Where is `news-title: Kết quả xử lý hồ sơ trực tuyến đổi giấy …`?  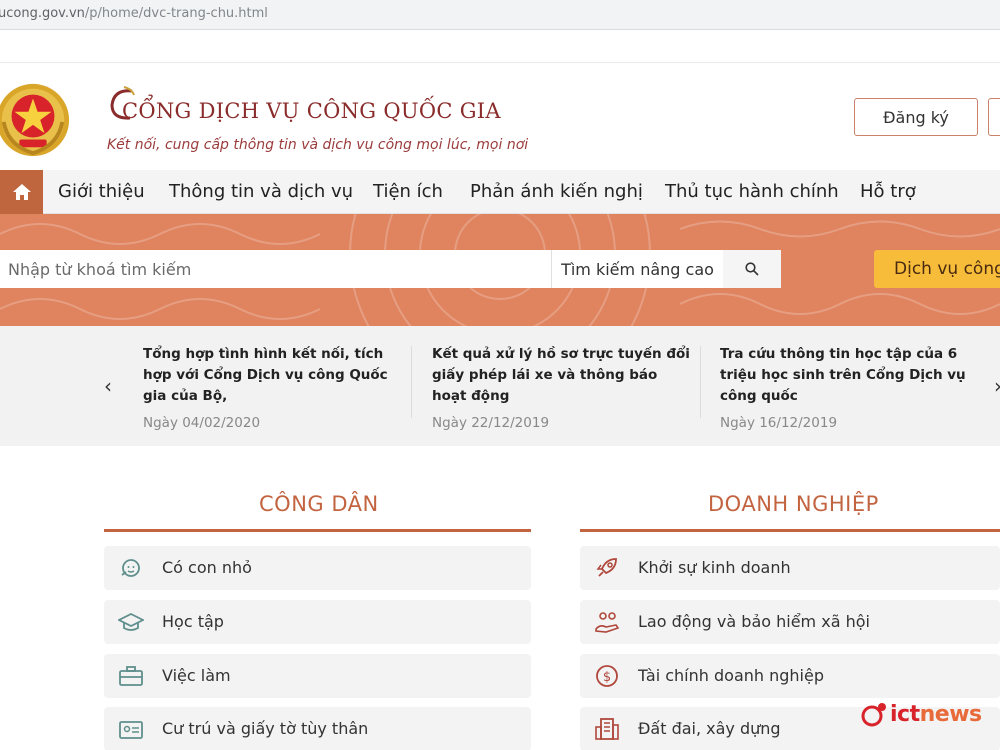 news-title: Kết quả xử lý hồ sơ trực tuyến đổi giấy … is located at coordinates (562, 375).